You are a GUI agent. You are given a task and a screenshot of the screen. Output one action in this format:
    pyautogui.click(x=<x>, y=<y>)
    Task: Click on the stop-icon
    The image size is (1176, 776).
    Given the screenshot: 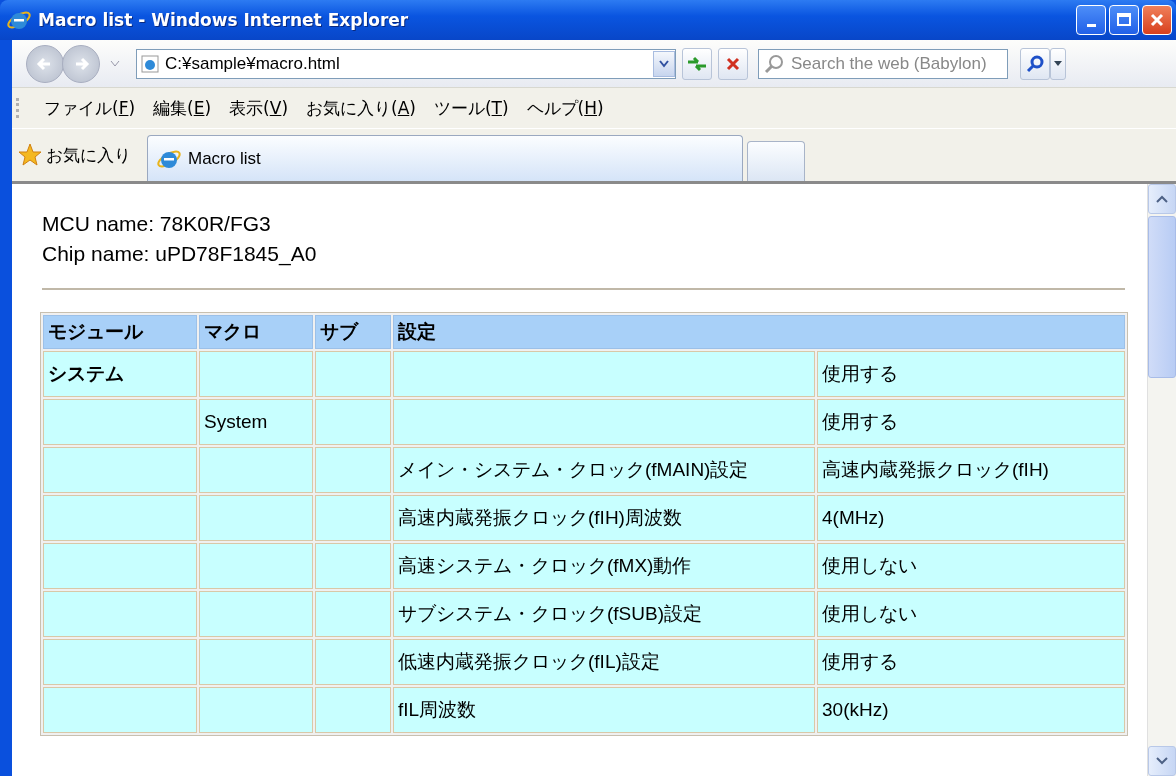 What is the action you would take?
    pyautogui.click(x=733, y=63)
    